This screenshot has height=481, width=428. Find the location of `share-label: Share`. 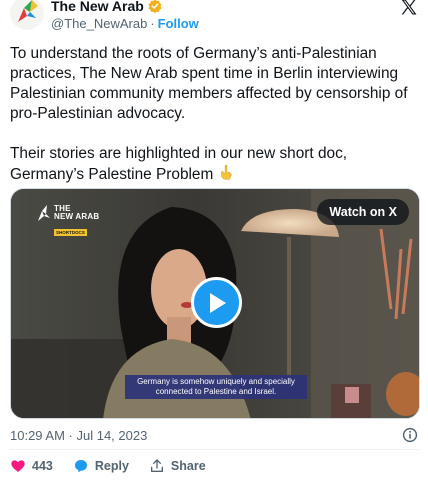

share-label: Share is located at coordinates (188, 466).